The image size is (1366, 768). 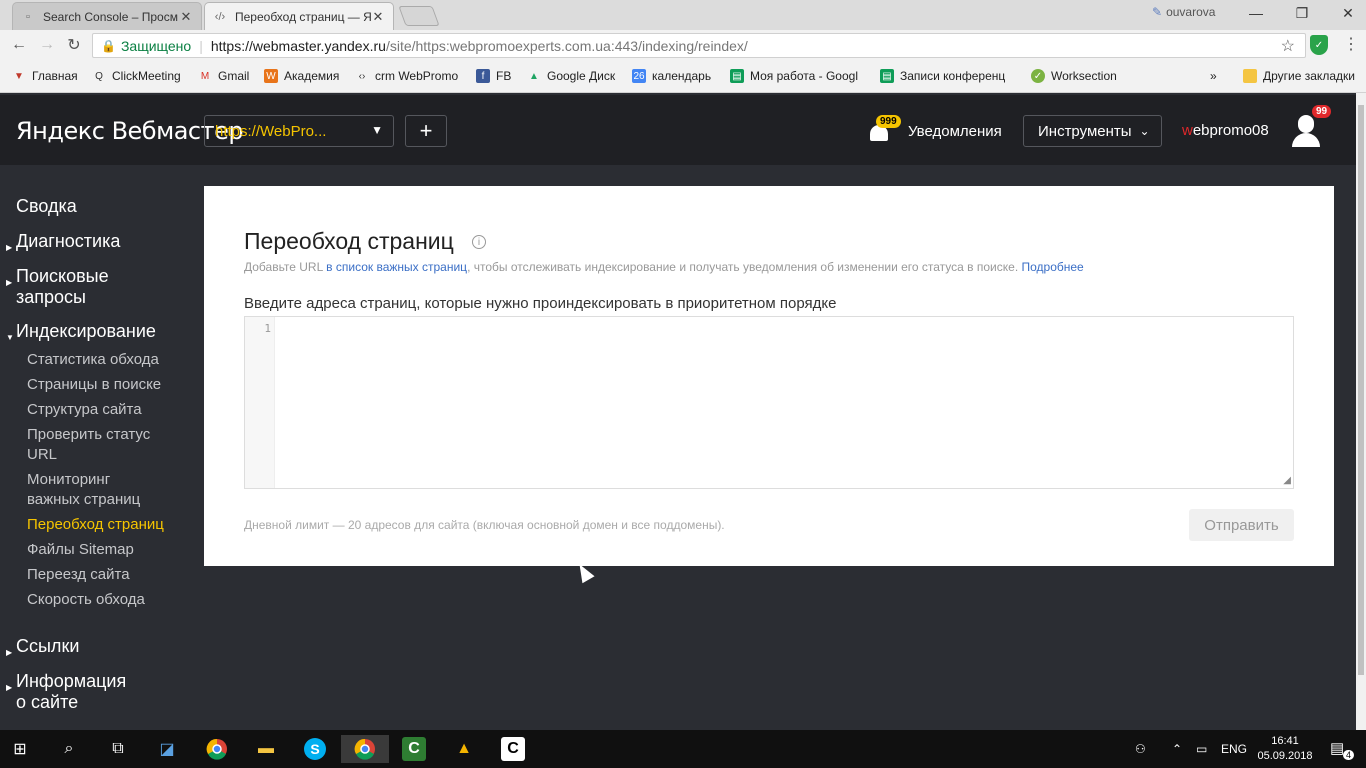 What do you see at coordinates (45, 76) in the screenshot?
I see `bookmark-item: ▼ Главная` at bounding box center [45, 76].